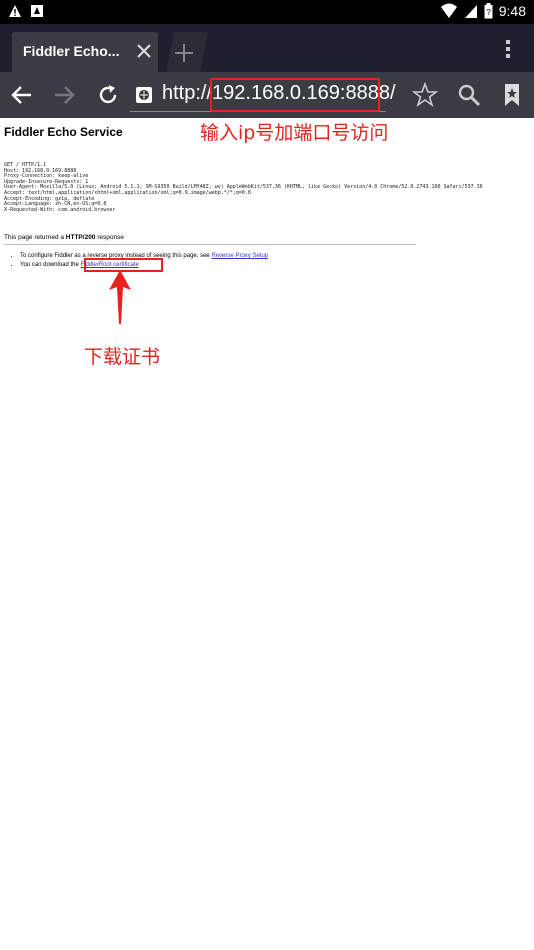  Describe the element at coordinates (210, 244) in the screenshot. I see `divider` at that location.